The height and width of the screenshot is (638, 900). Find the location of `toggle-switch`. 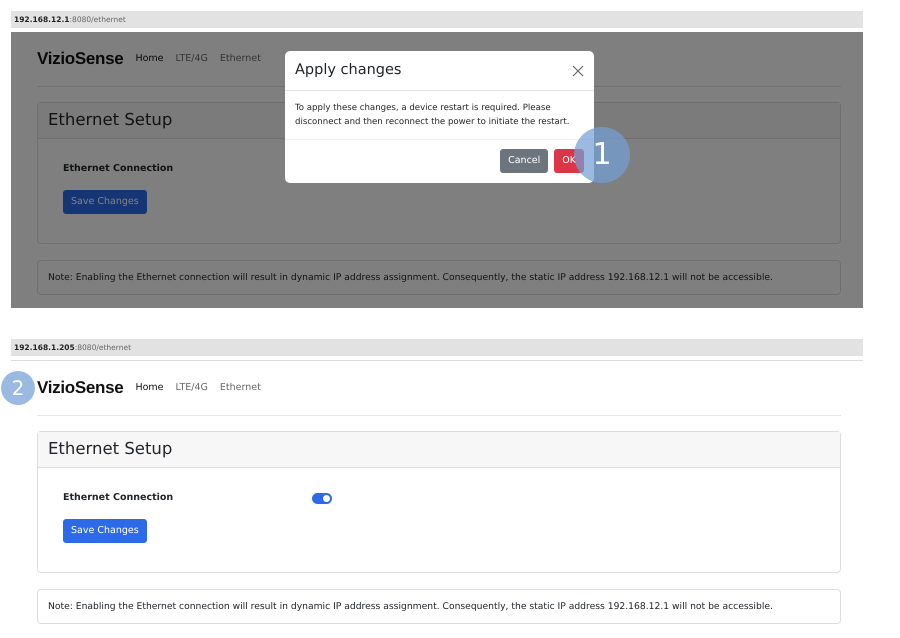

toggle-switch is located at coordinates (322, 498).